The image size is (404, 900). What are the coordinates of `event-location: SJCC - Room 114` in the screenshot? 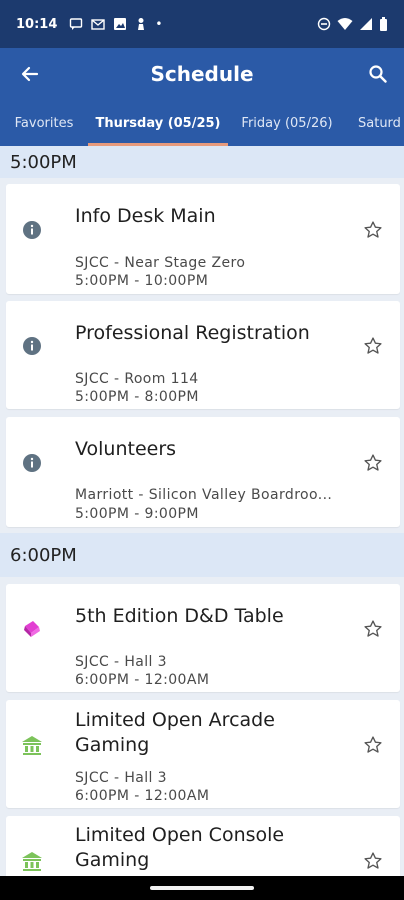 It's located at (137, 379).